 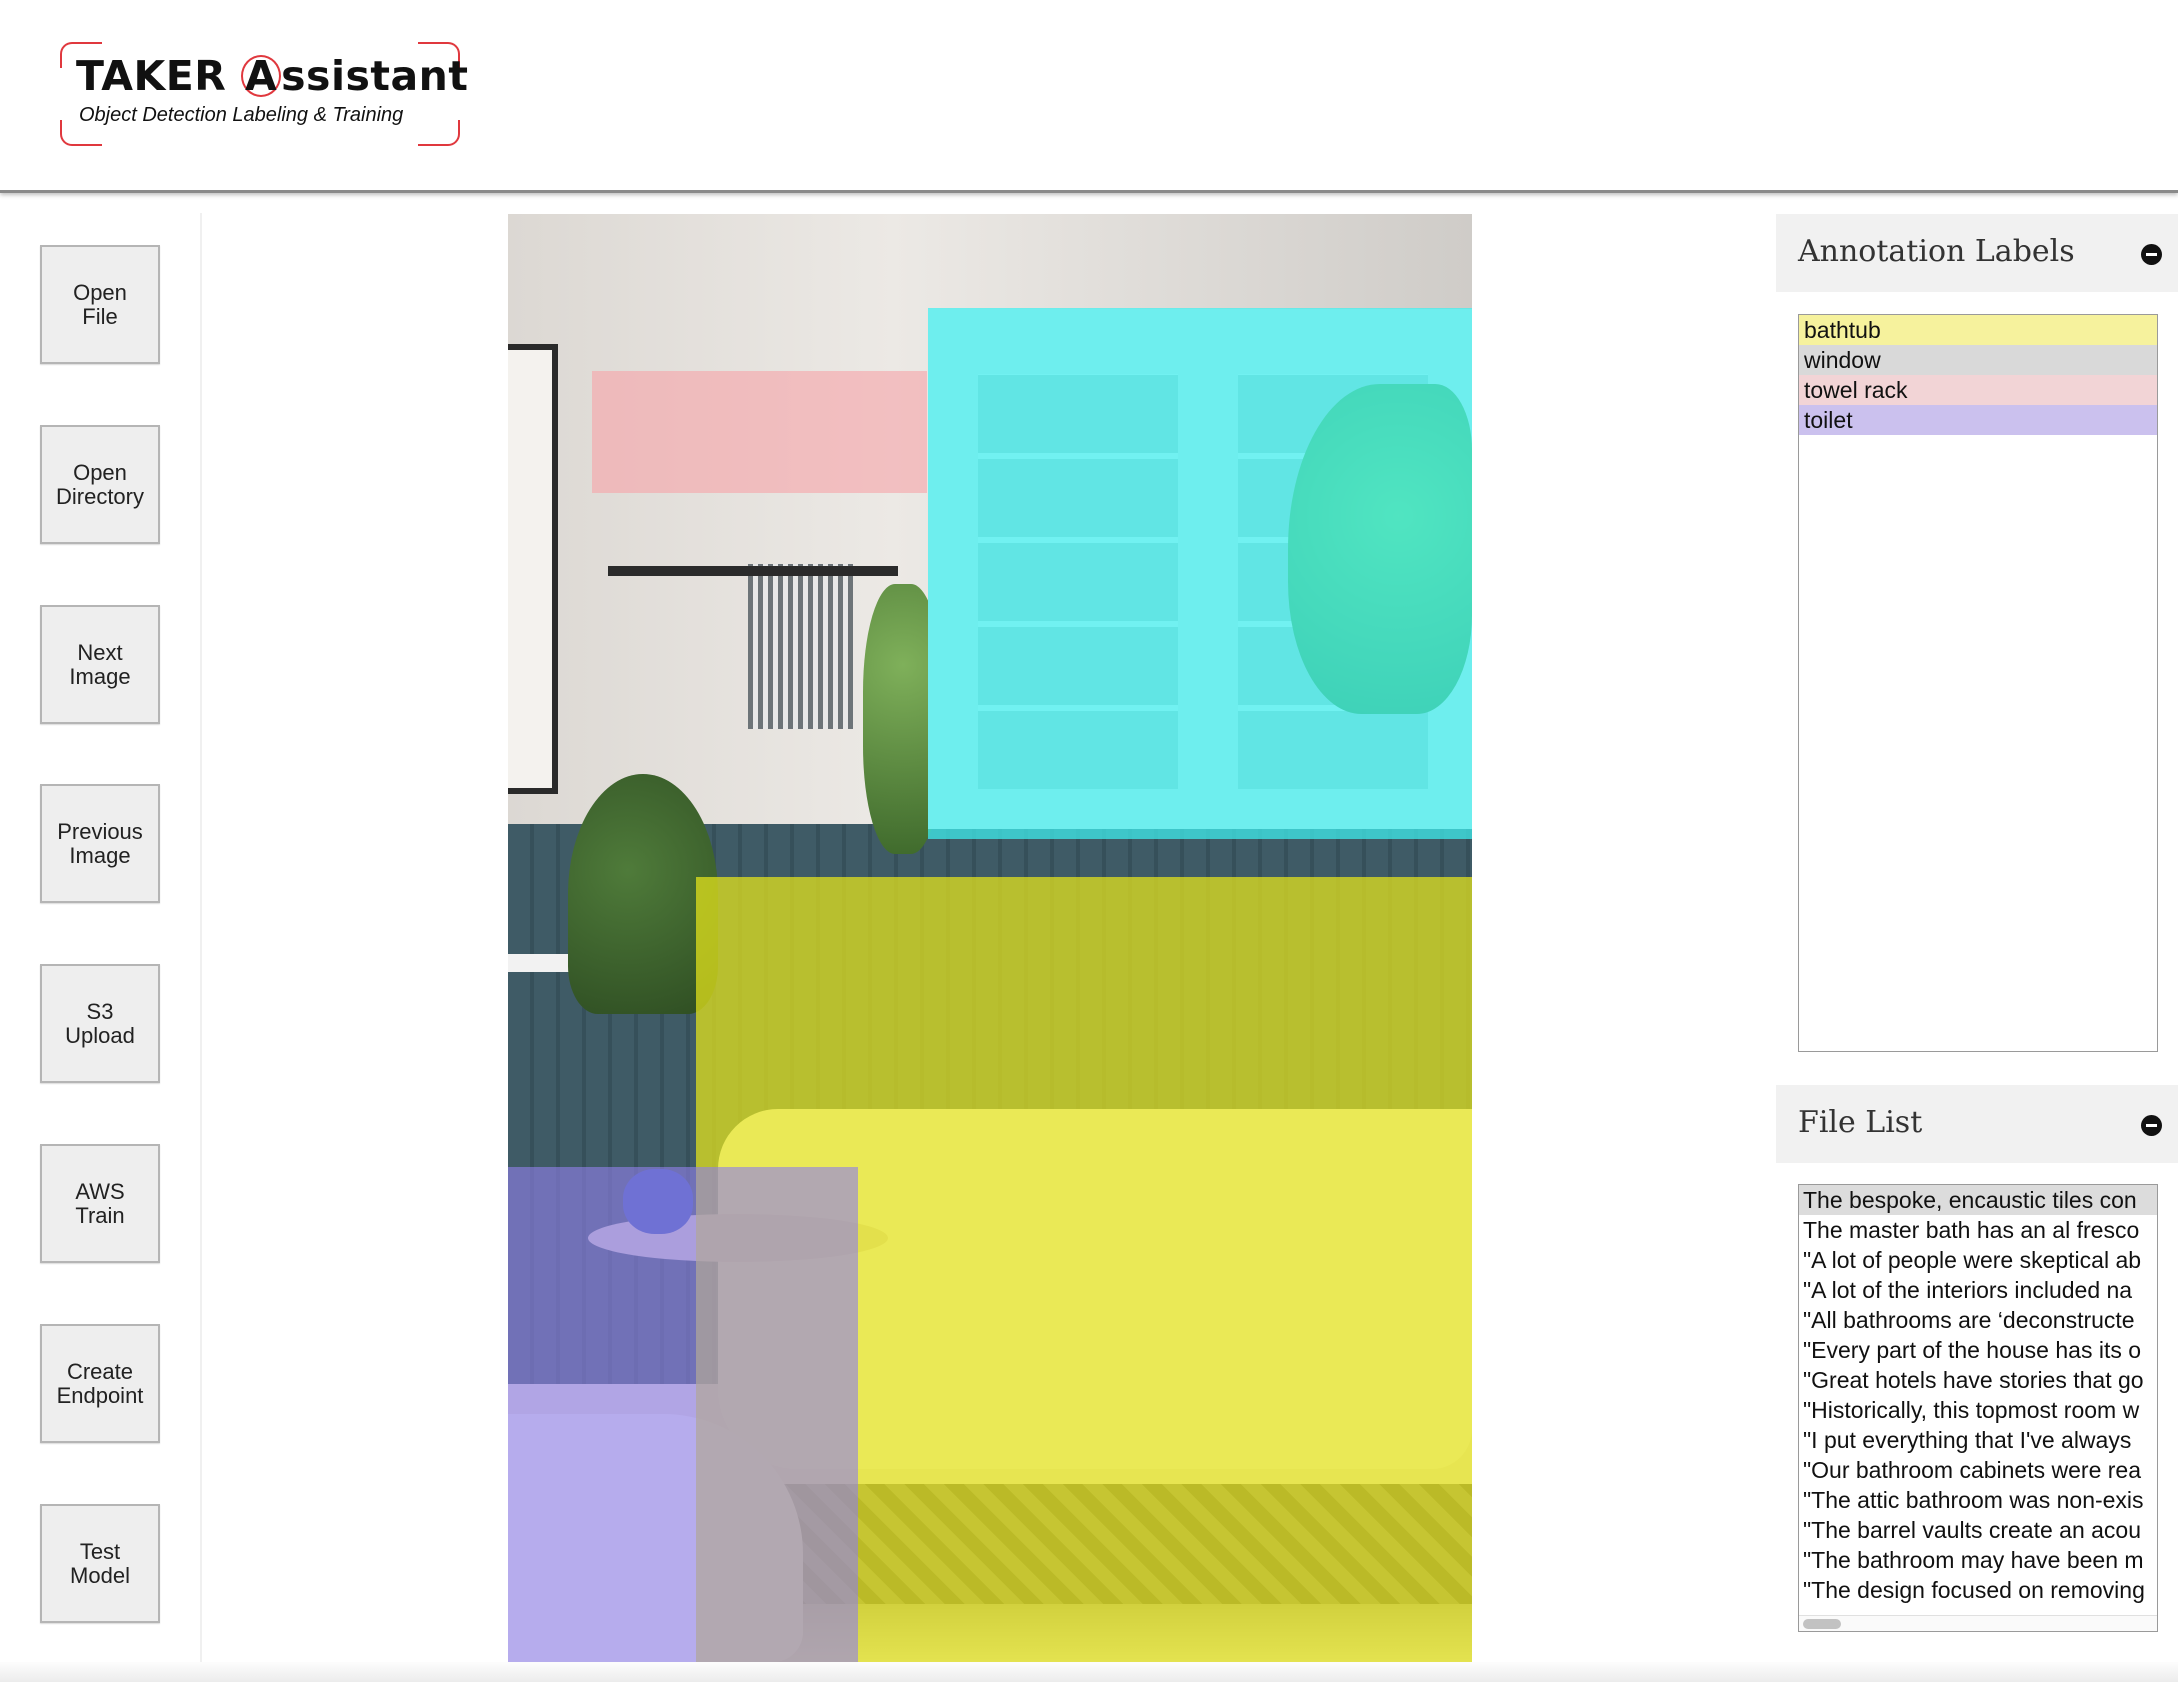 What do you see at coordinates (753, 571) in the screenshot?
I see `photo-rack-bar` at bounding box center [753, 571].